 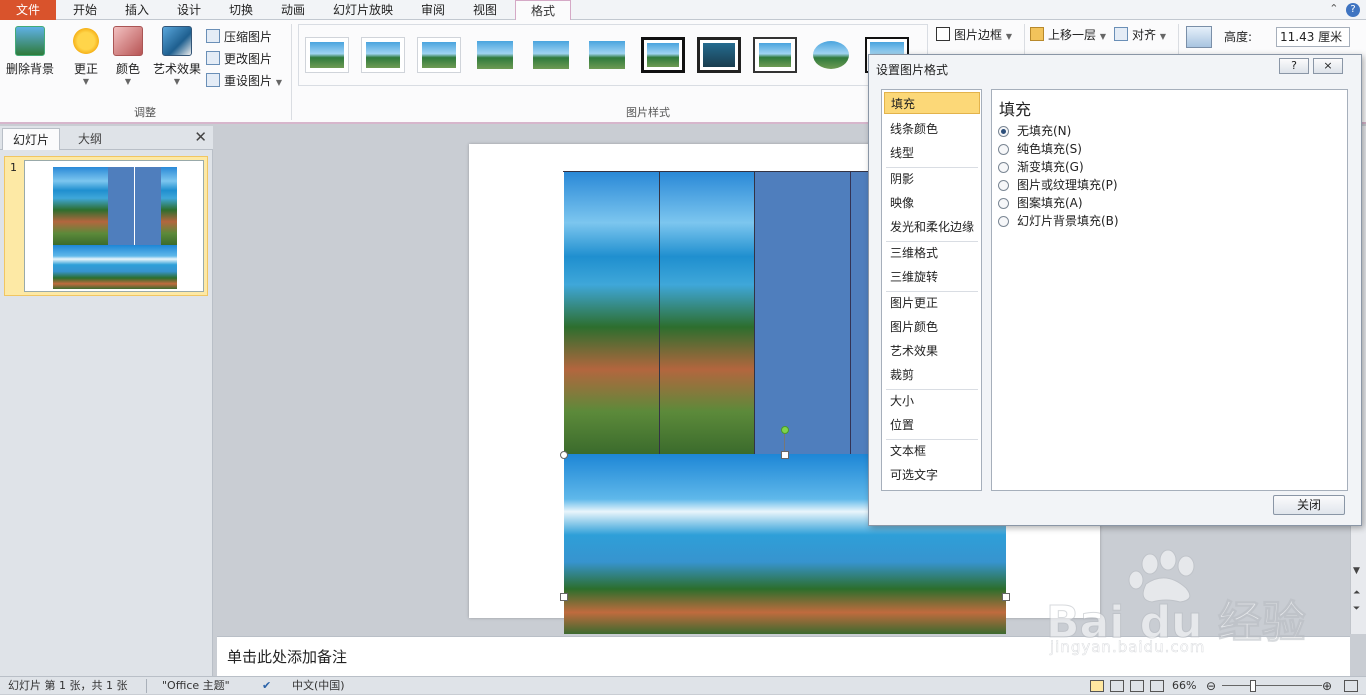 What do you see at coordinates (318, 686) in the screenshot?
I see `language-status: 中文(中国)` at bounding box center [318, 686].